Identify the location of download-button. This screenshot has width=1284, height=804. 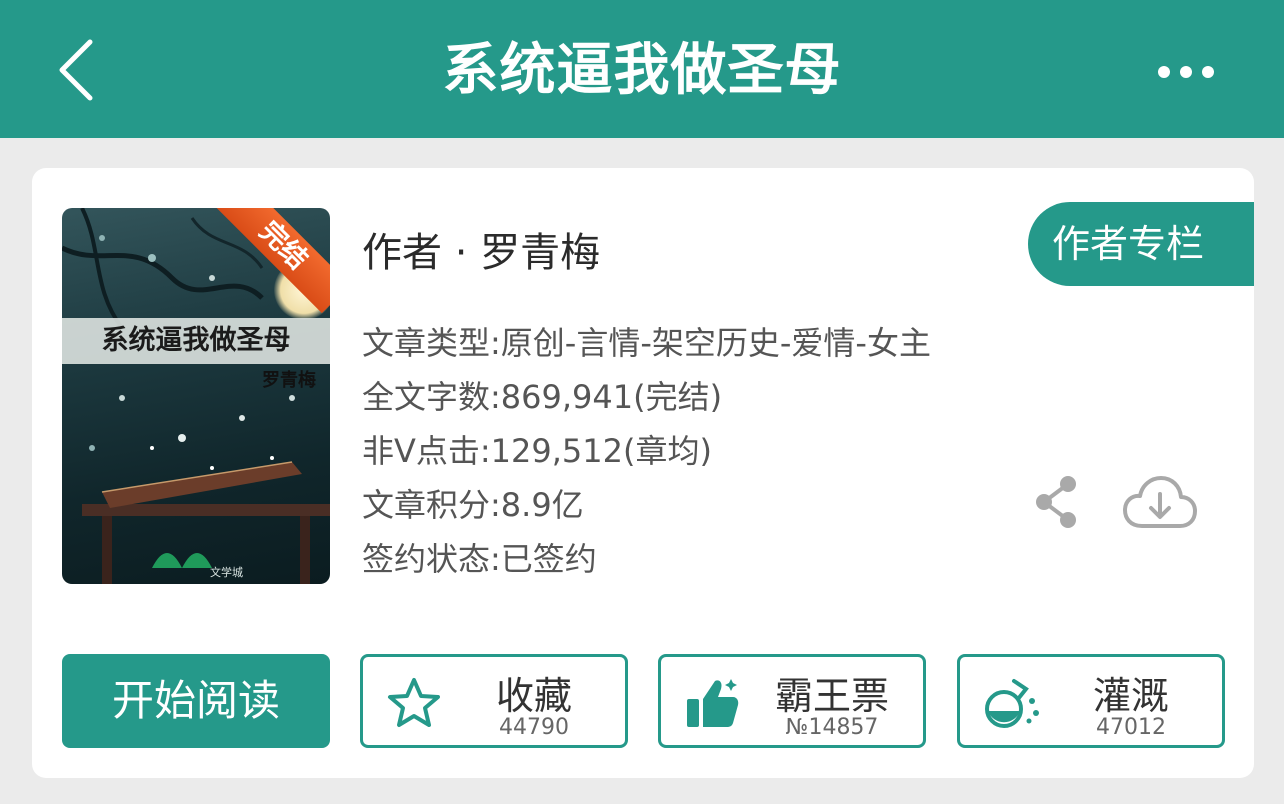
(1160, 503).